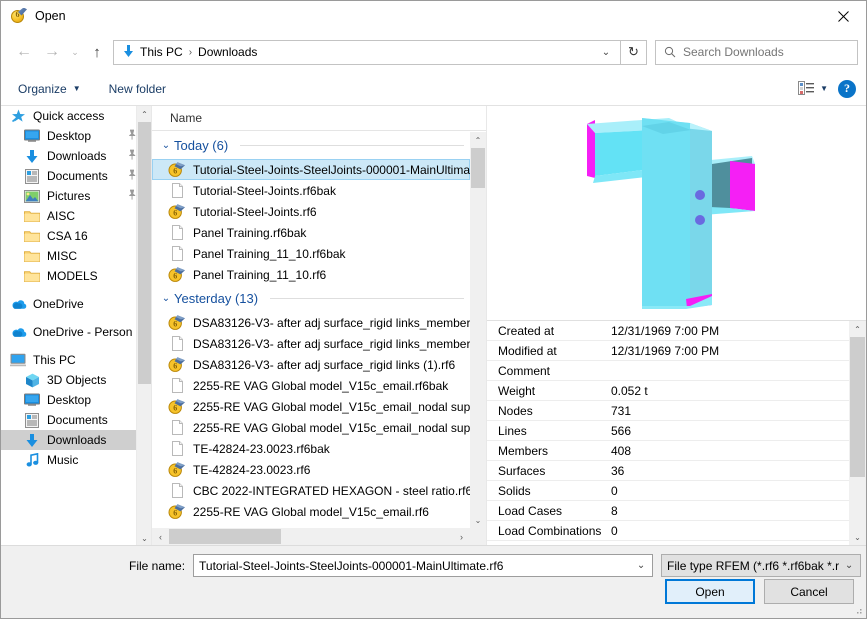 This screenshot has height=619, width=867. Describe the element at coordinates (178, 364) in the screenshot. I see `rf6-file-icon: 6` at that location.